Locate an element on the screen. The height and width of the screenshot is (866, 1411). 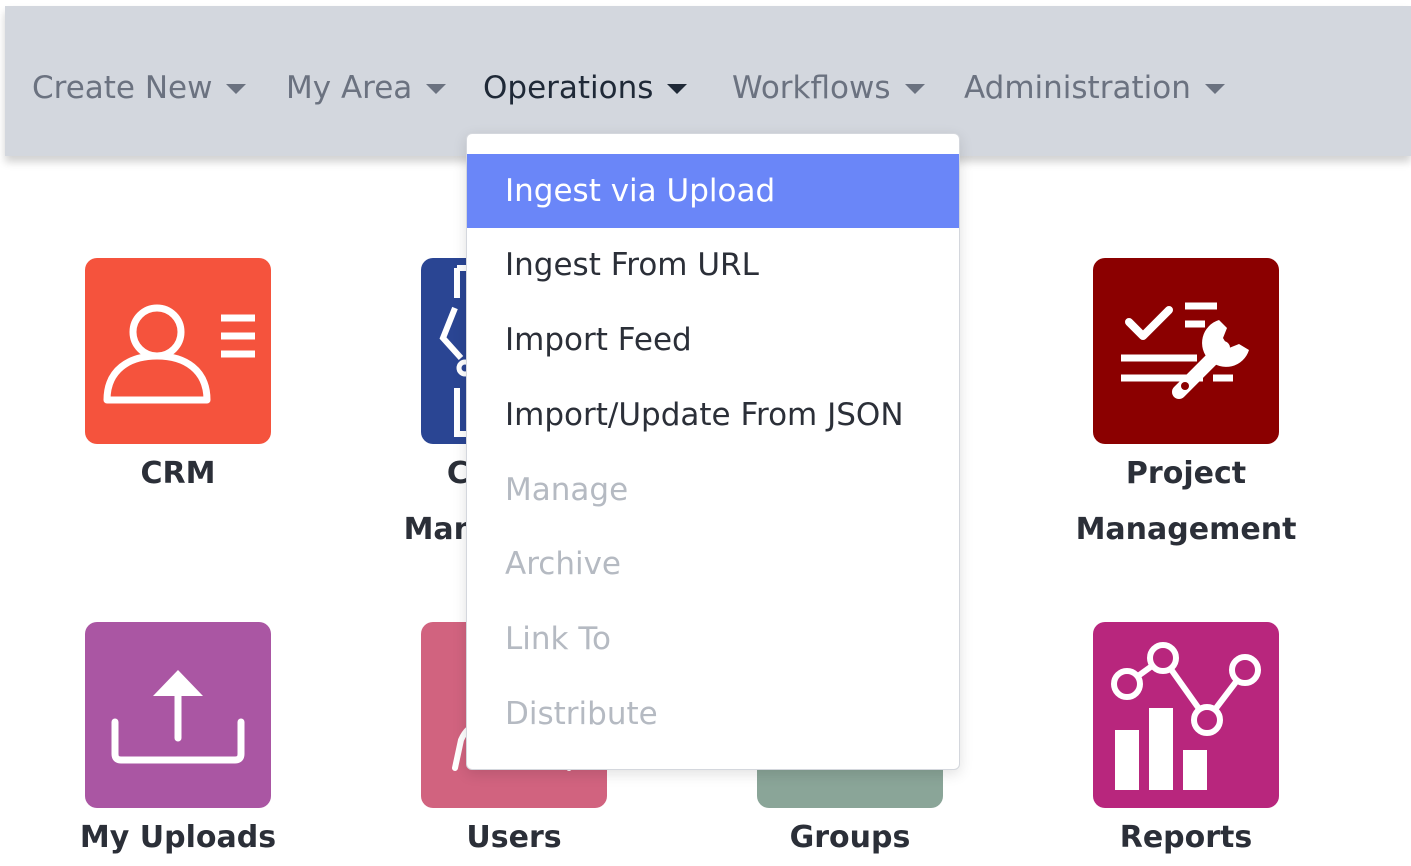
menu-item-ingest-via-upload: Ingest via Upload is located at coordinates (713, 191).